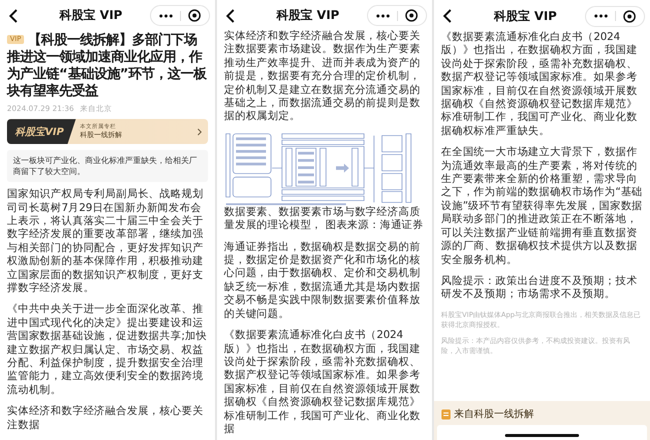  What do you see at coordinates (323, 382) in the screenshot?
I see `paragraph: 《数据要素流通标准化白皮书（2024版）》也指出，在数据确权方面，我国建设尚处于探索阶段，亟需补充数据确权、数据产权登记等领域国家标准。如果参考国家标准，目前仅在自然资源领域开展数据确权《自然资源确权登记数据库规范》标准研制工作，我国可产业化、商业化数据` at bounding box center [323, 382].